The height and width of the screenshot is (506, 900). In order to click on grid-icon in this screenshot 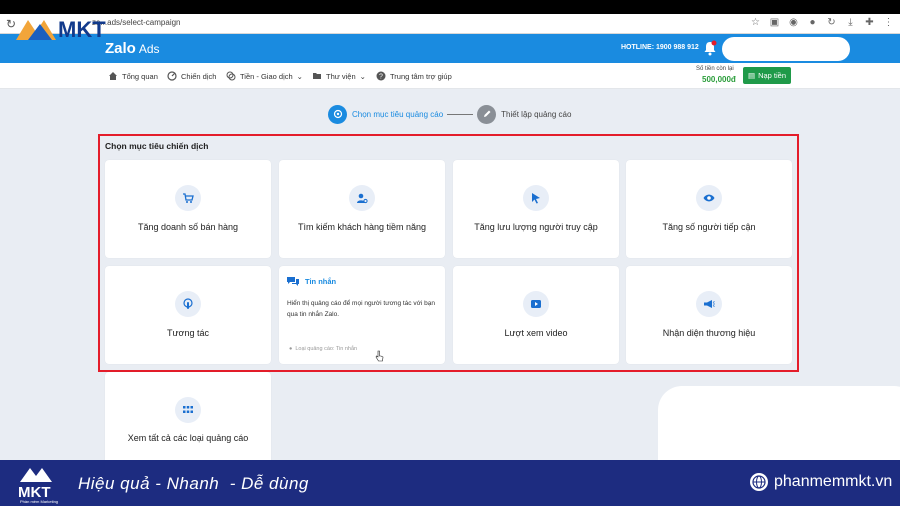, I will do `click(188, 410)`.